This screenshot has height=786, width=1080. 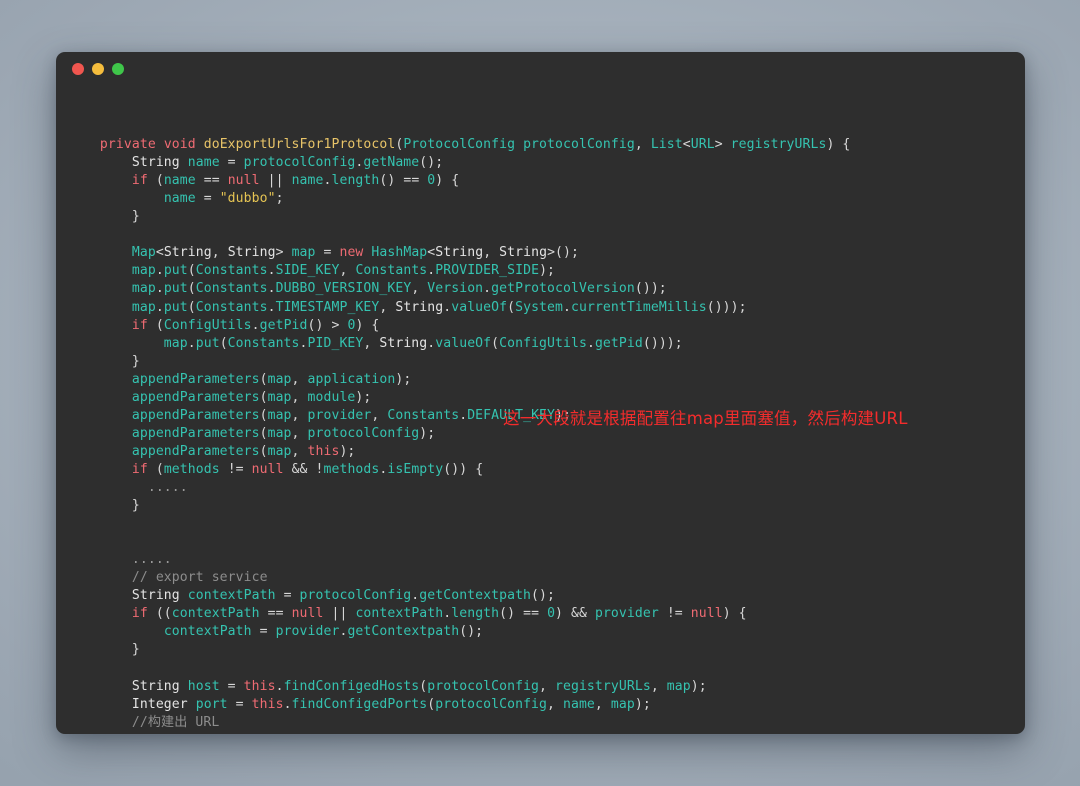 What do you see at coordinates (98, 69) in the screenshot?
I see `minimize-window-button` at bounding box center [98, 69].